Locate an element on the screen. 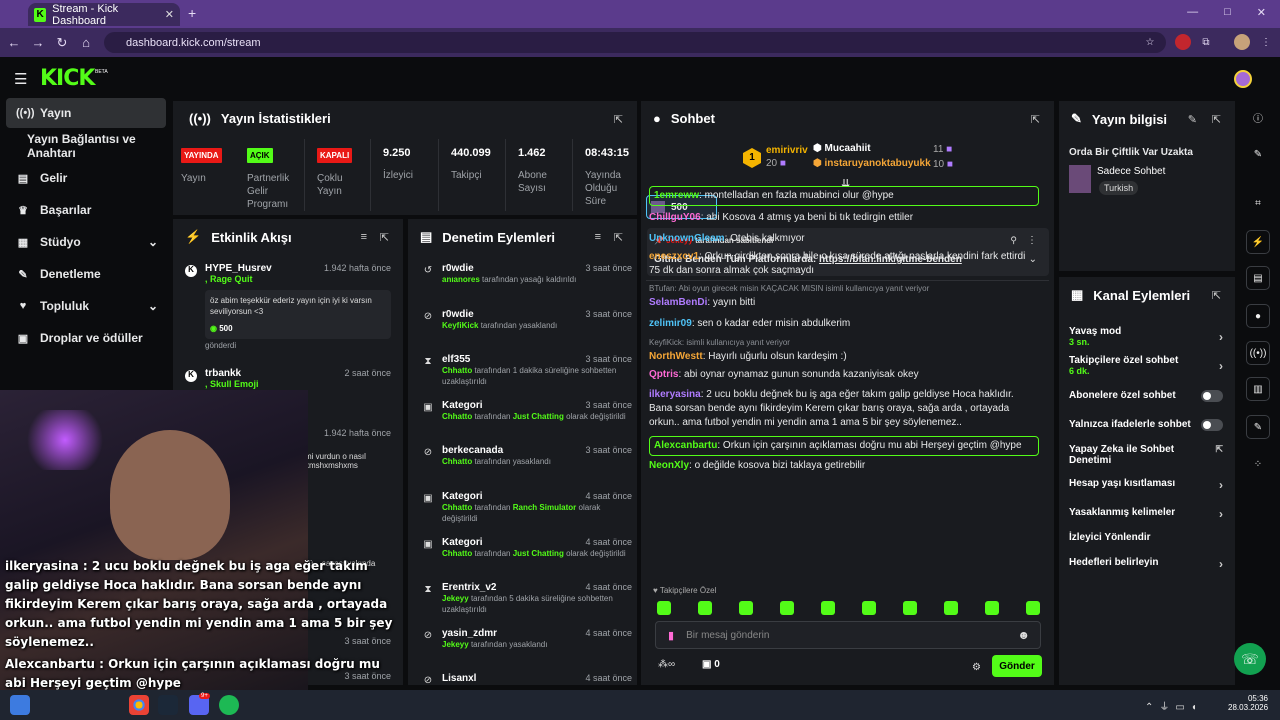 This screenshot has height=720, width=1280. menu-icon: ☰ is located at coordinates (20, 79).